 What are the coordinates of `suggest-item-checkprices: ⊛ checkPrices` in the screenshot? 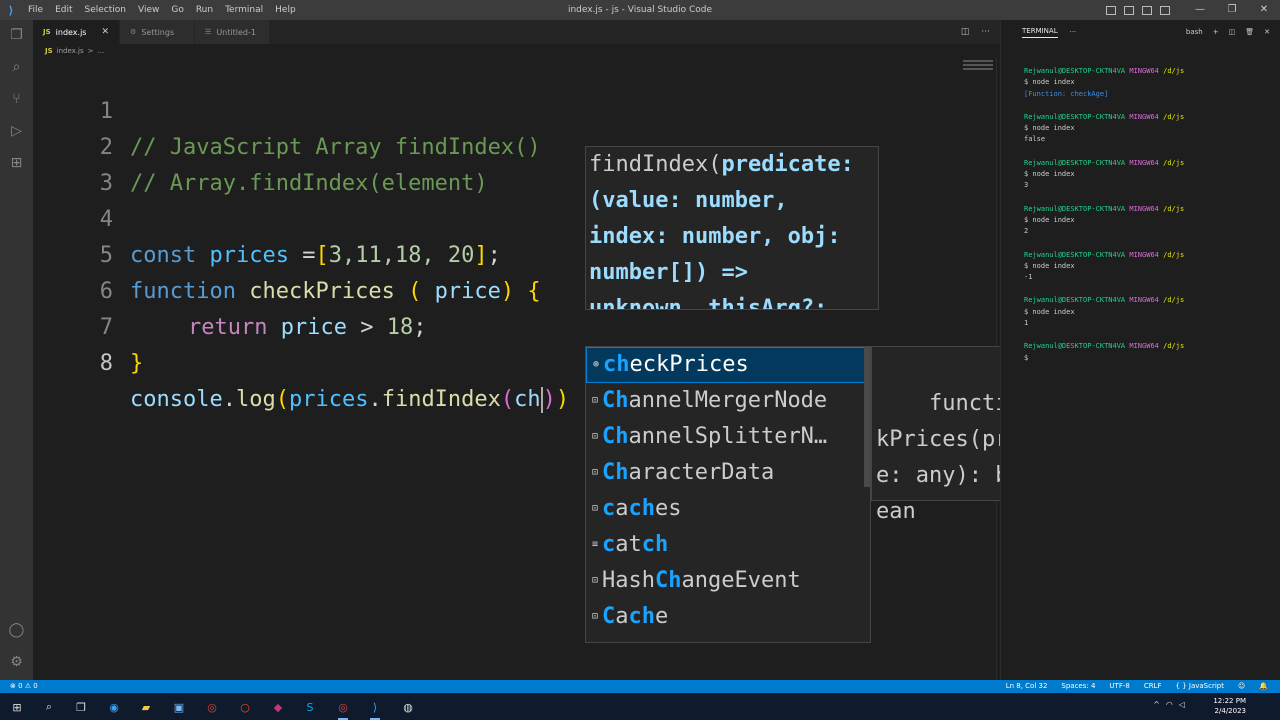 It's located at (728, 365).